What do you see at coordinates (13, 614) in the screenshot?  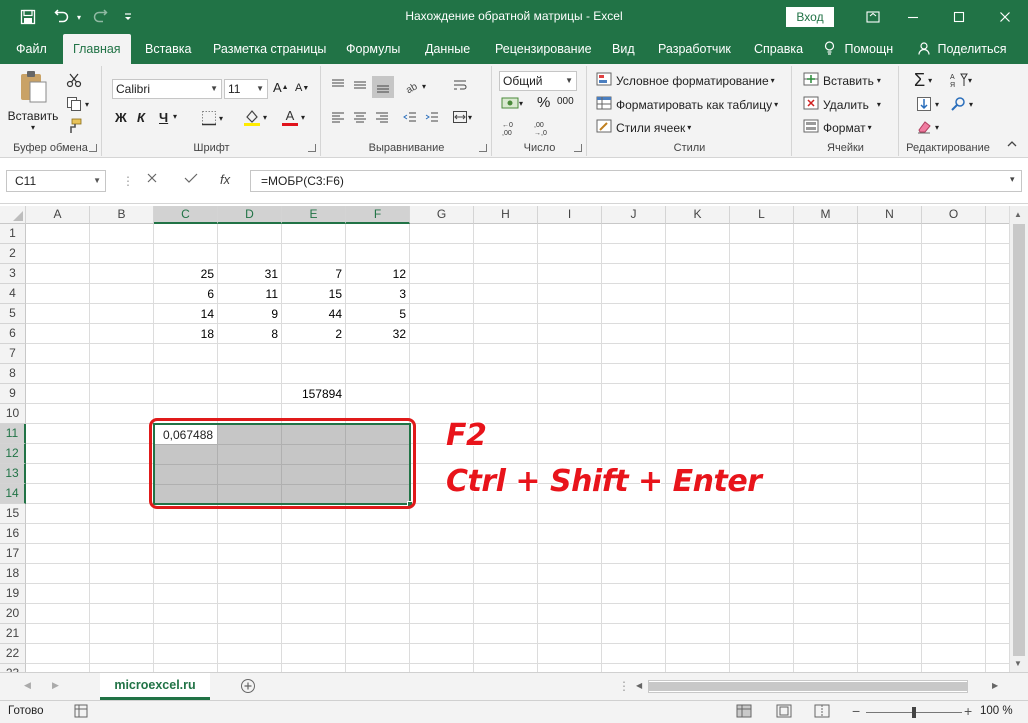 I see `row-header: 20` at bounding box center [13, 614].